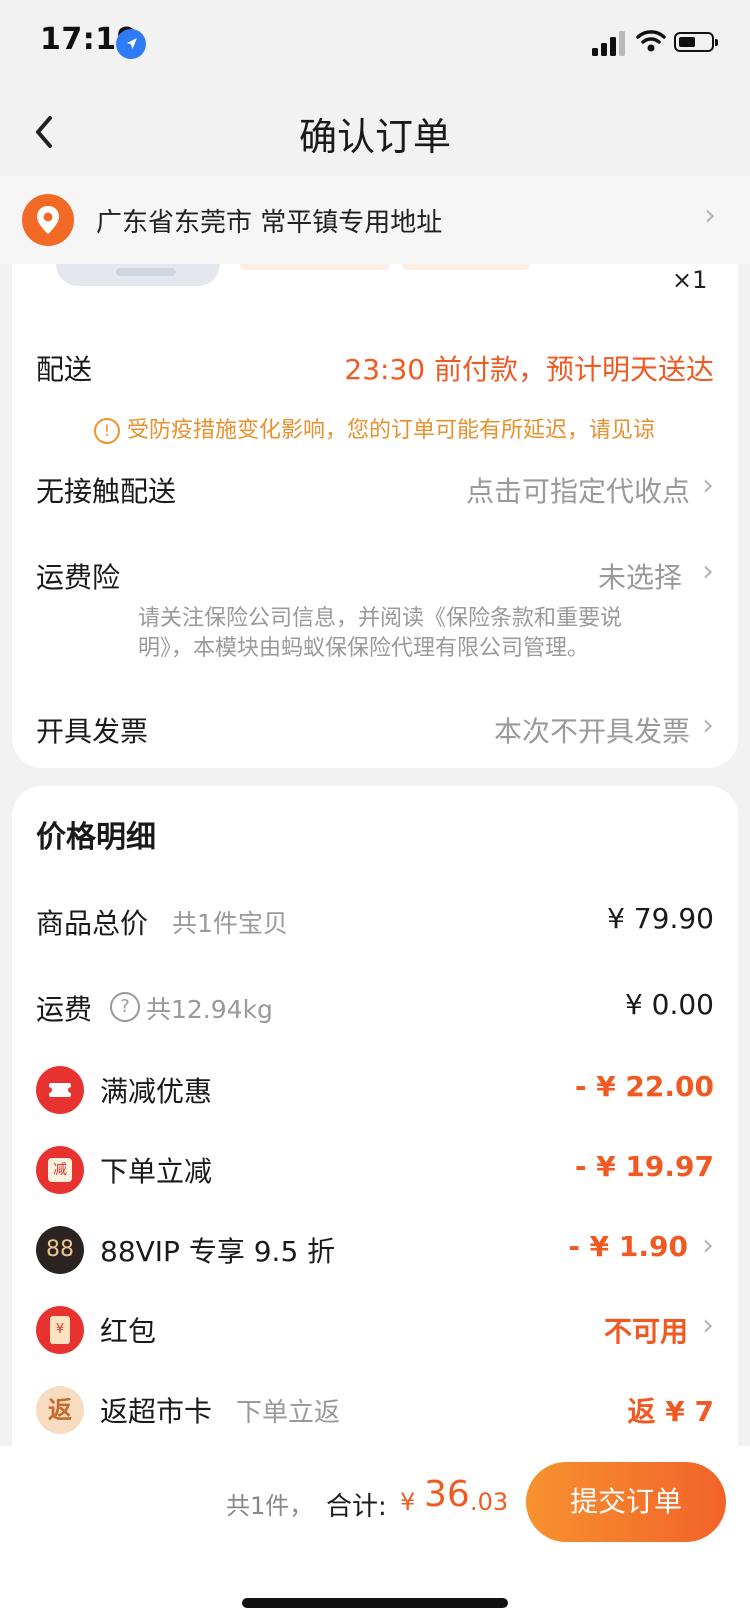  Describe the element at coordinates (669, 1004) in the screenshot. I see `shipping-value: ¥ 0.00` at that location.